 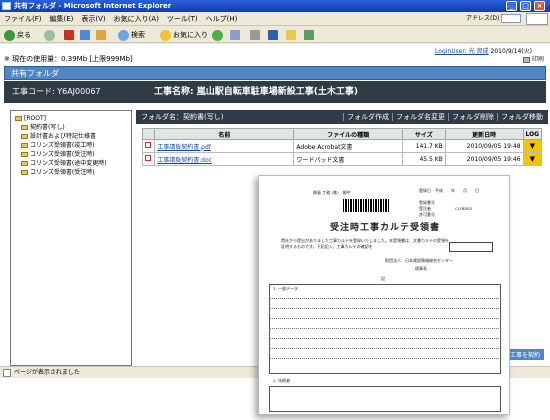 I want to click on maximize-button: □, so click(x=525, y=6).